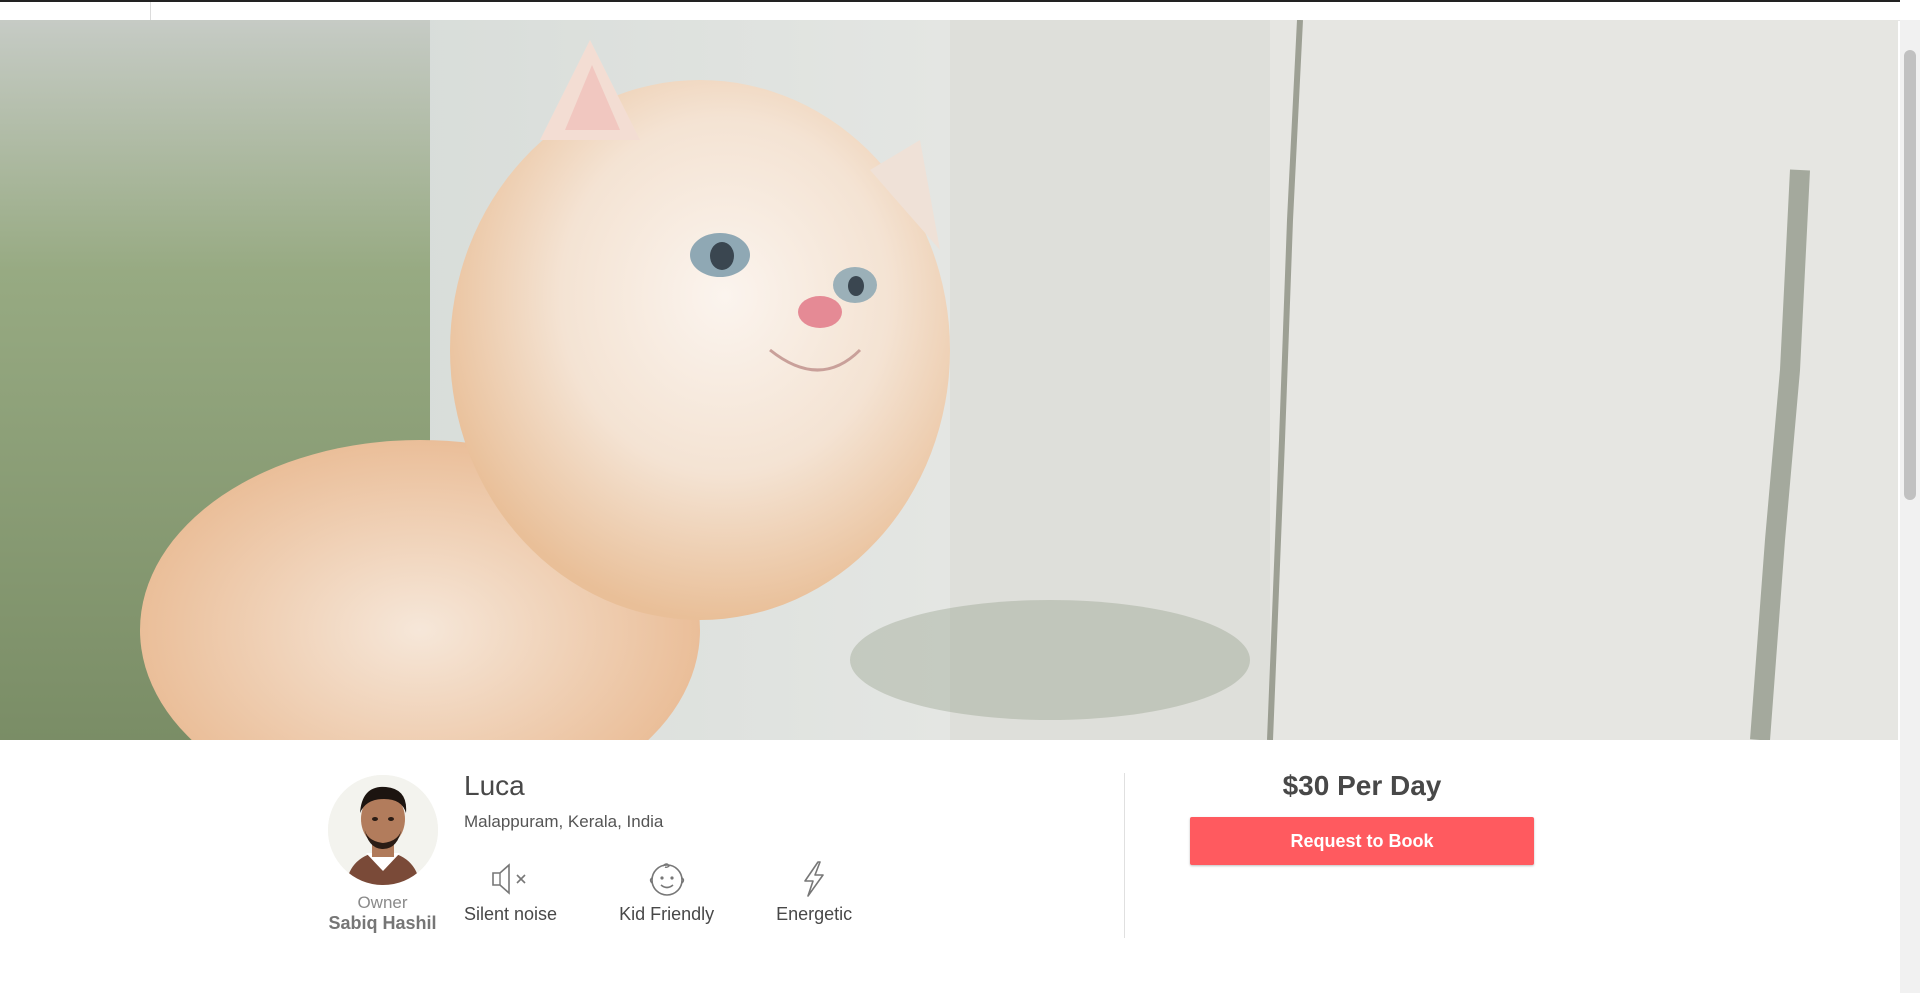 The image size is (1920, 993). I want to click on speaker-muted-icon, so click(508, 879).